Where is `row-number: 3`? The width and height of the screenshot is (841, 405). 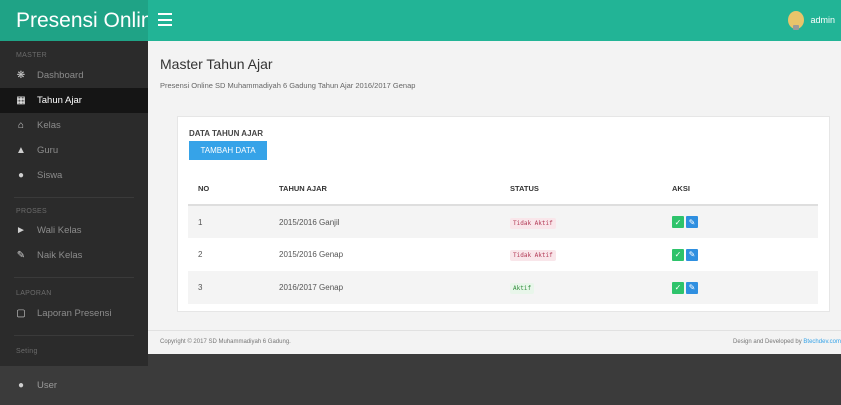
row-number: 3 is located at coordinates (233, 287).